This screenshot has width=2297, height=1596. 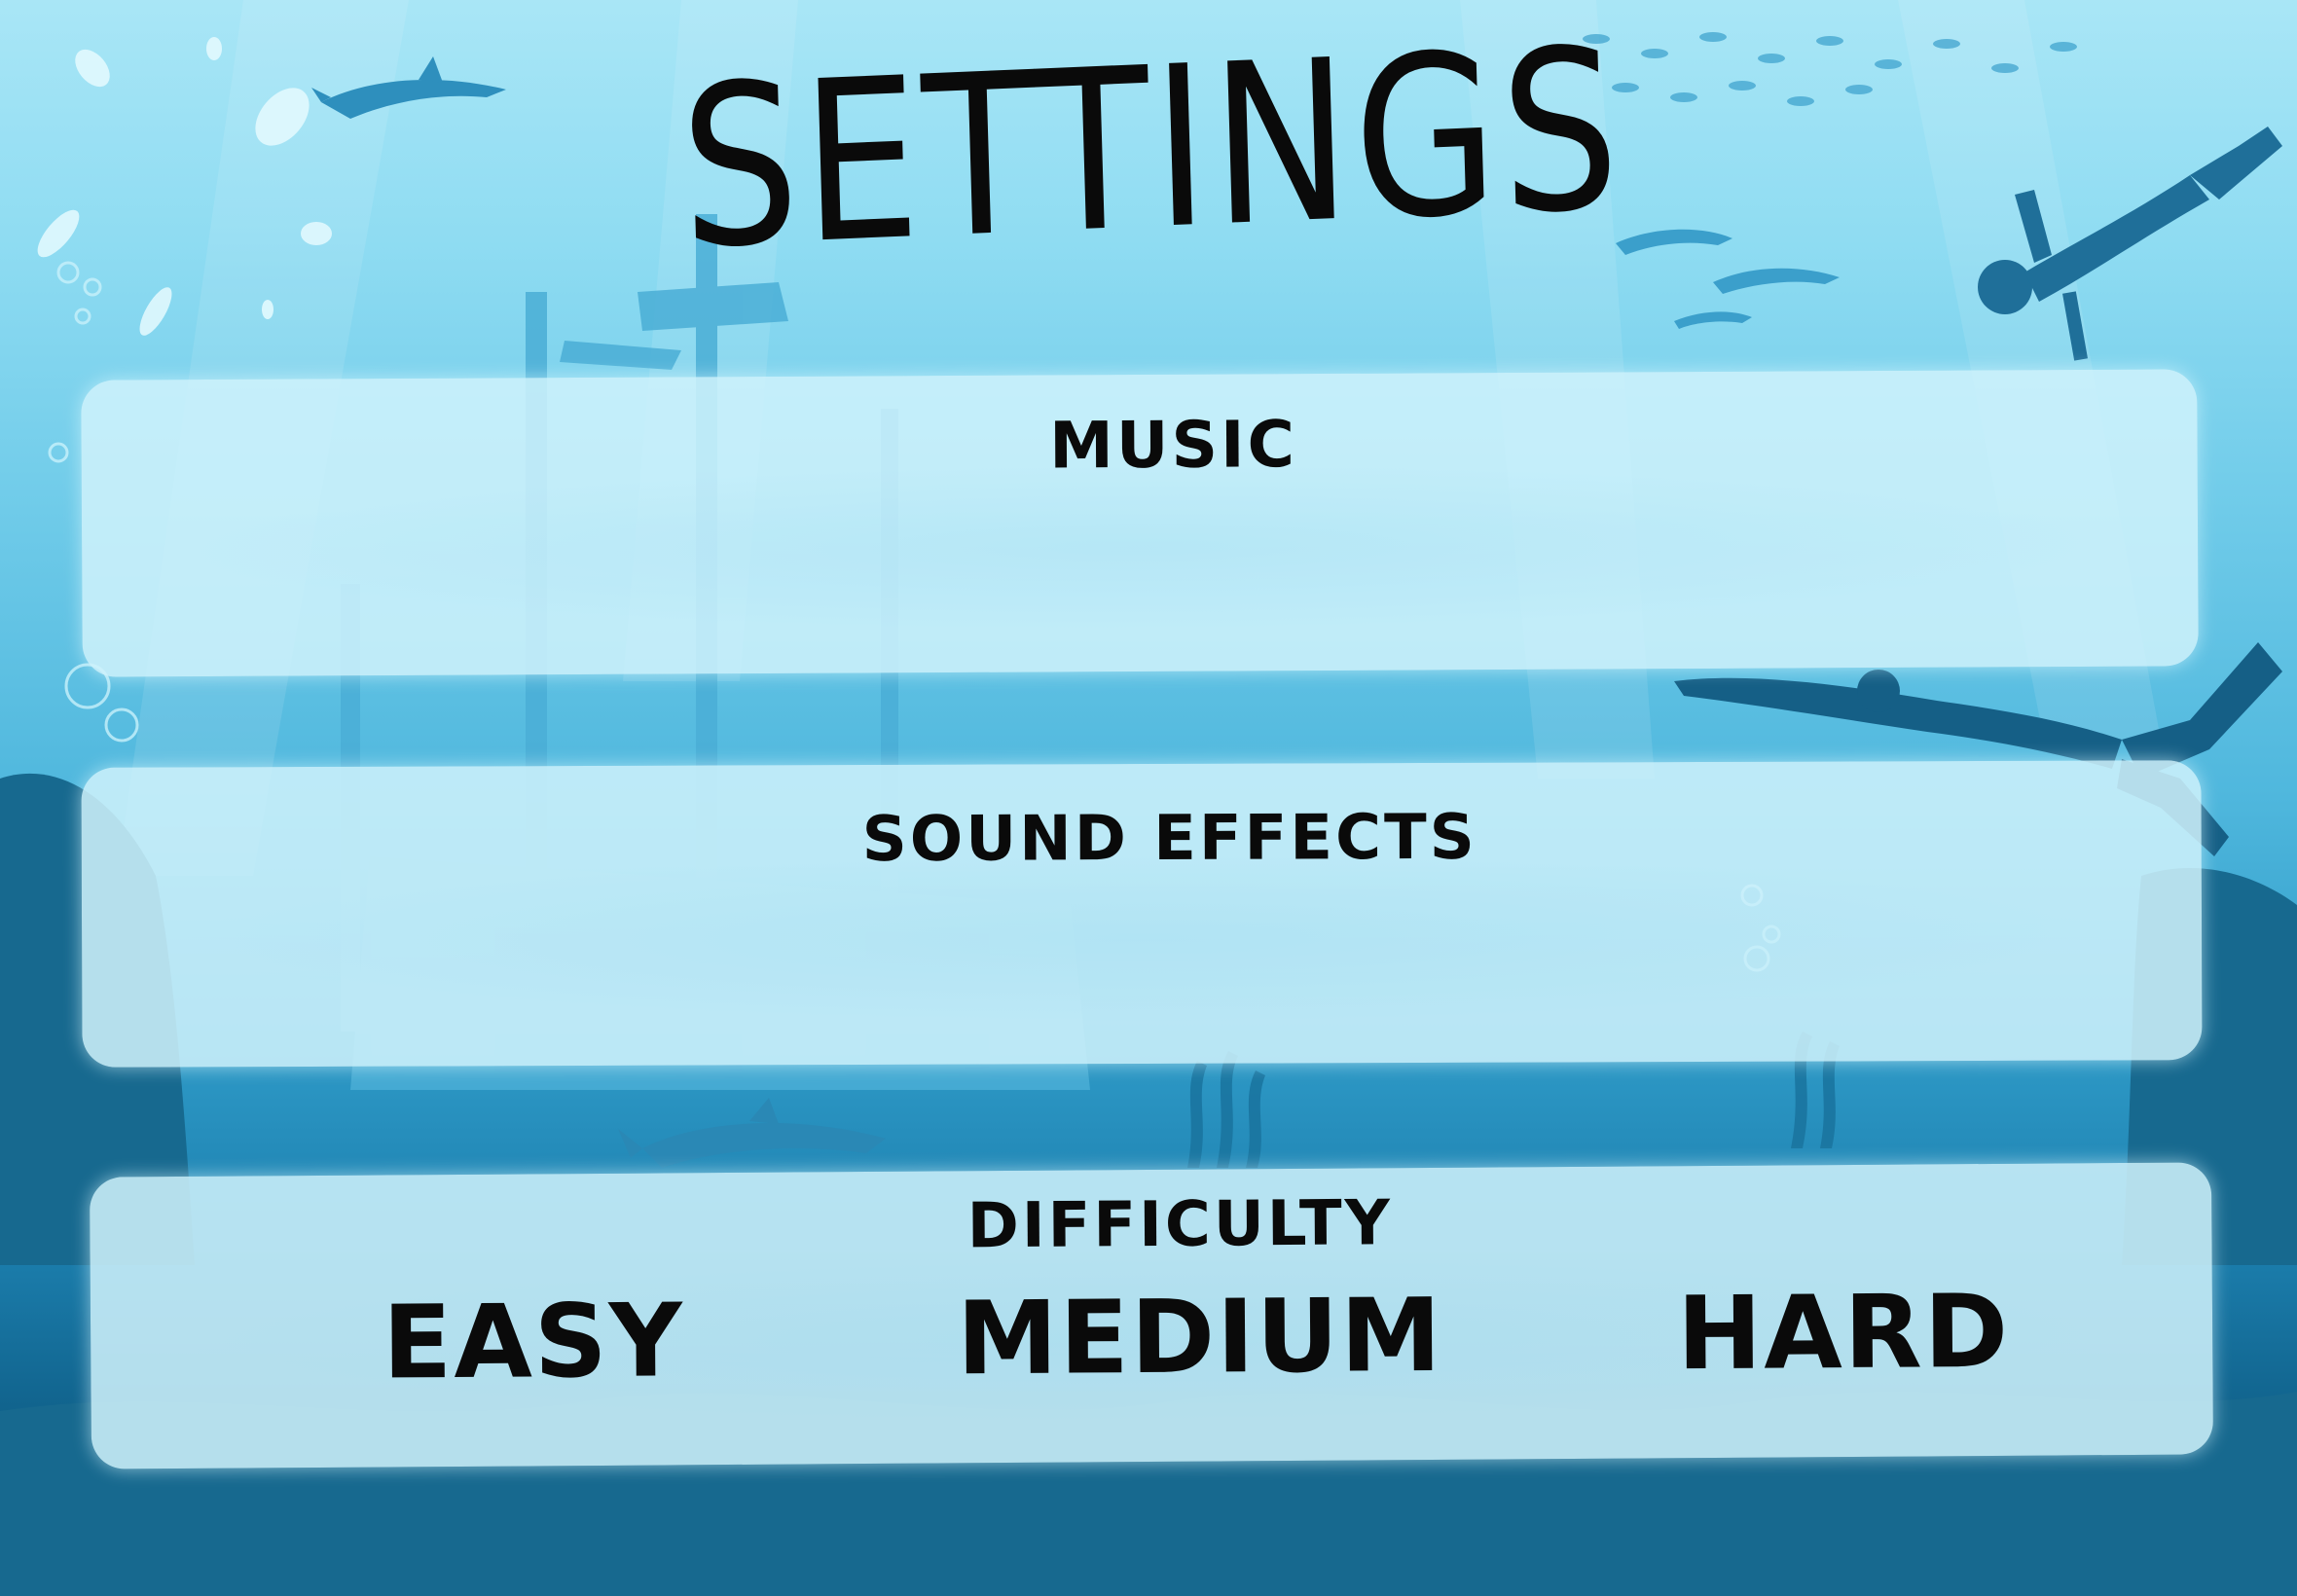 What do you see at coordinates (1169, 839) in the screenshot?
I see `sound-effects-label: SOUND EFFECTS` at bounding box center [1169, 839].